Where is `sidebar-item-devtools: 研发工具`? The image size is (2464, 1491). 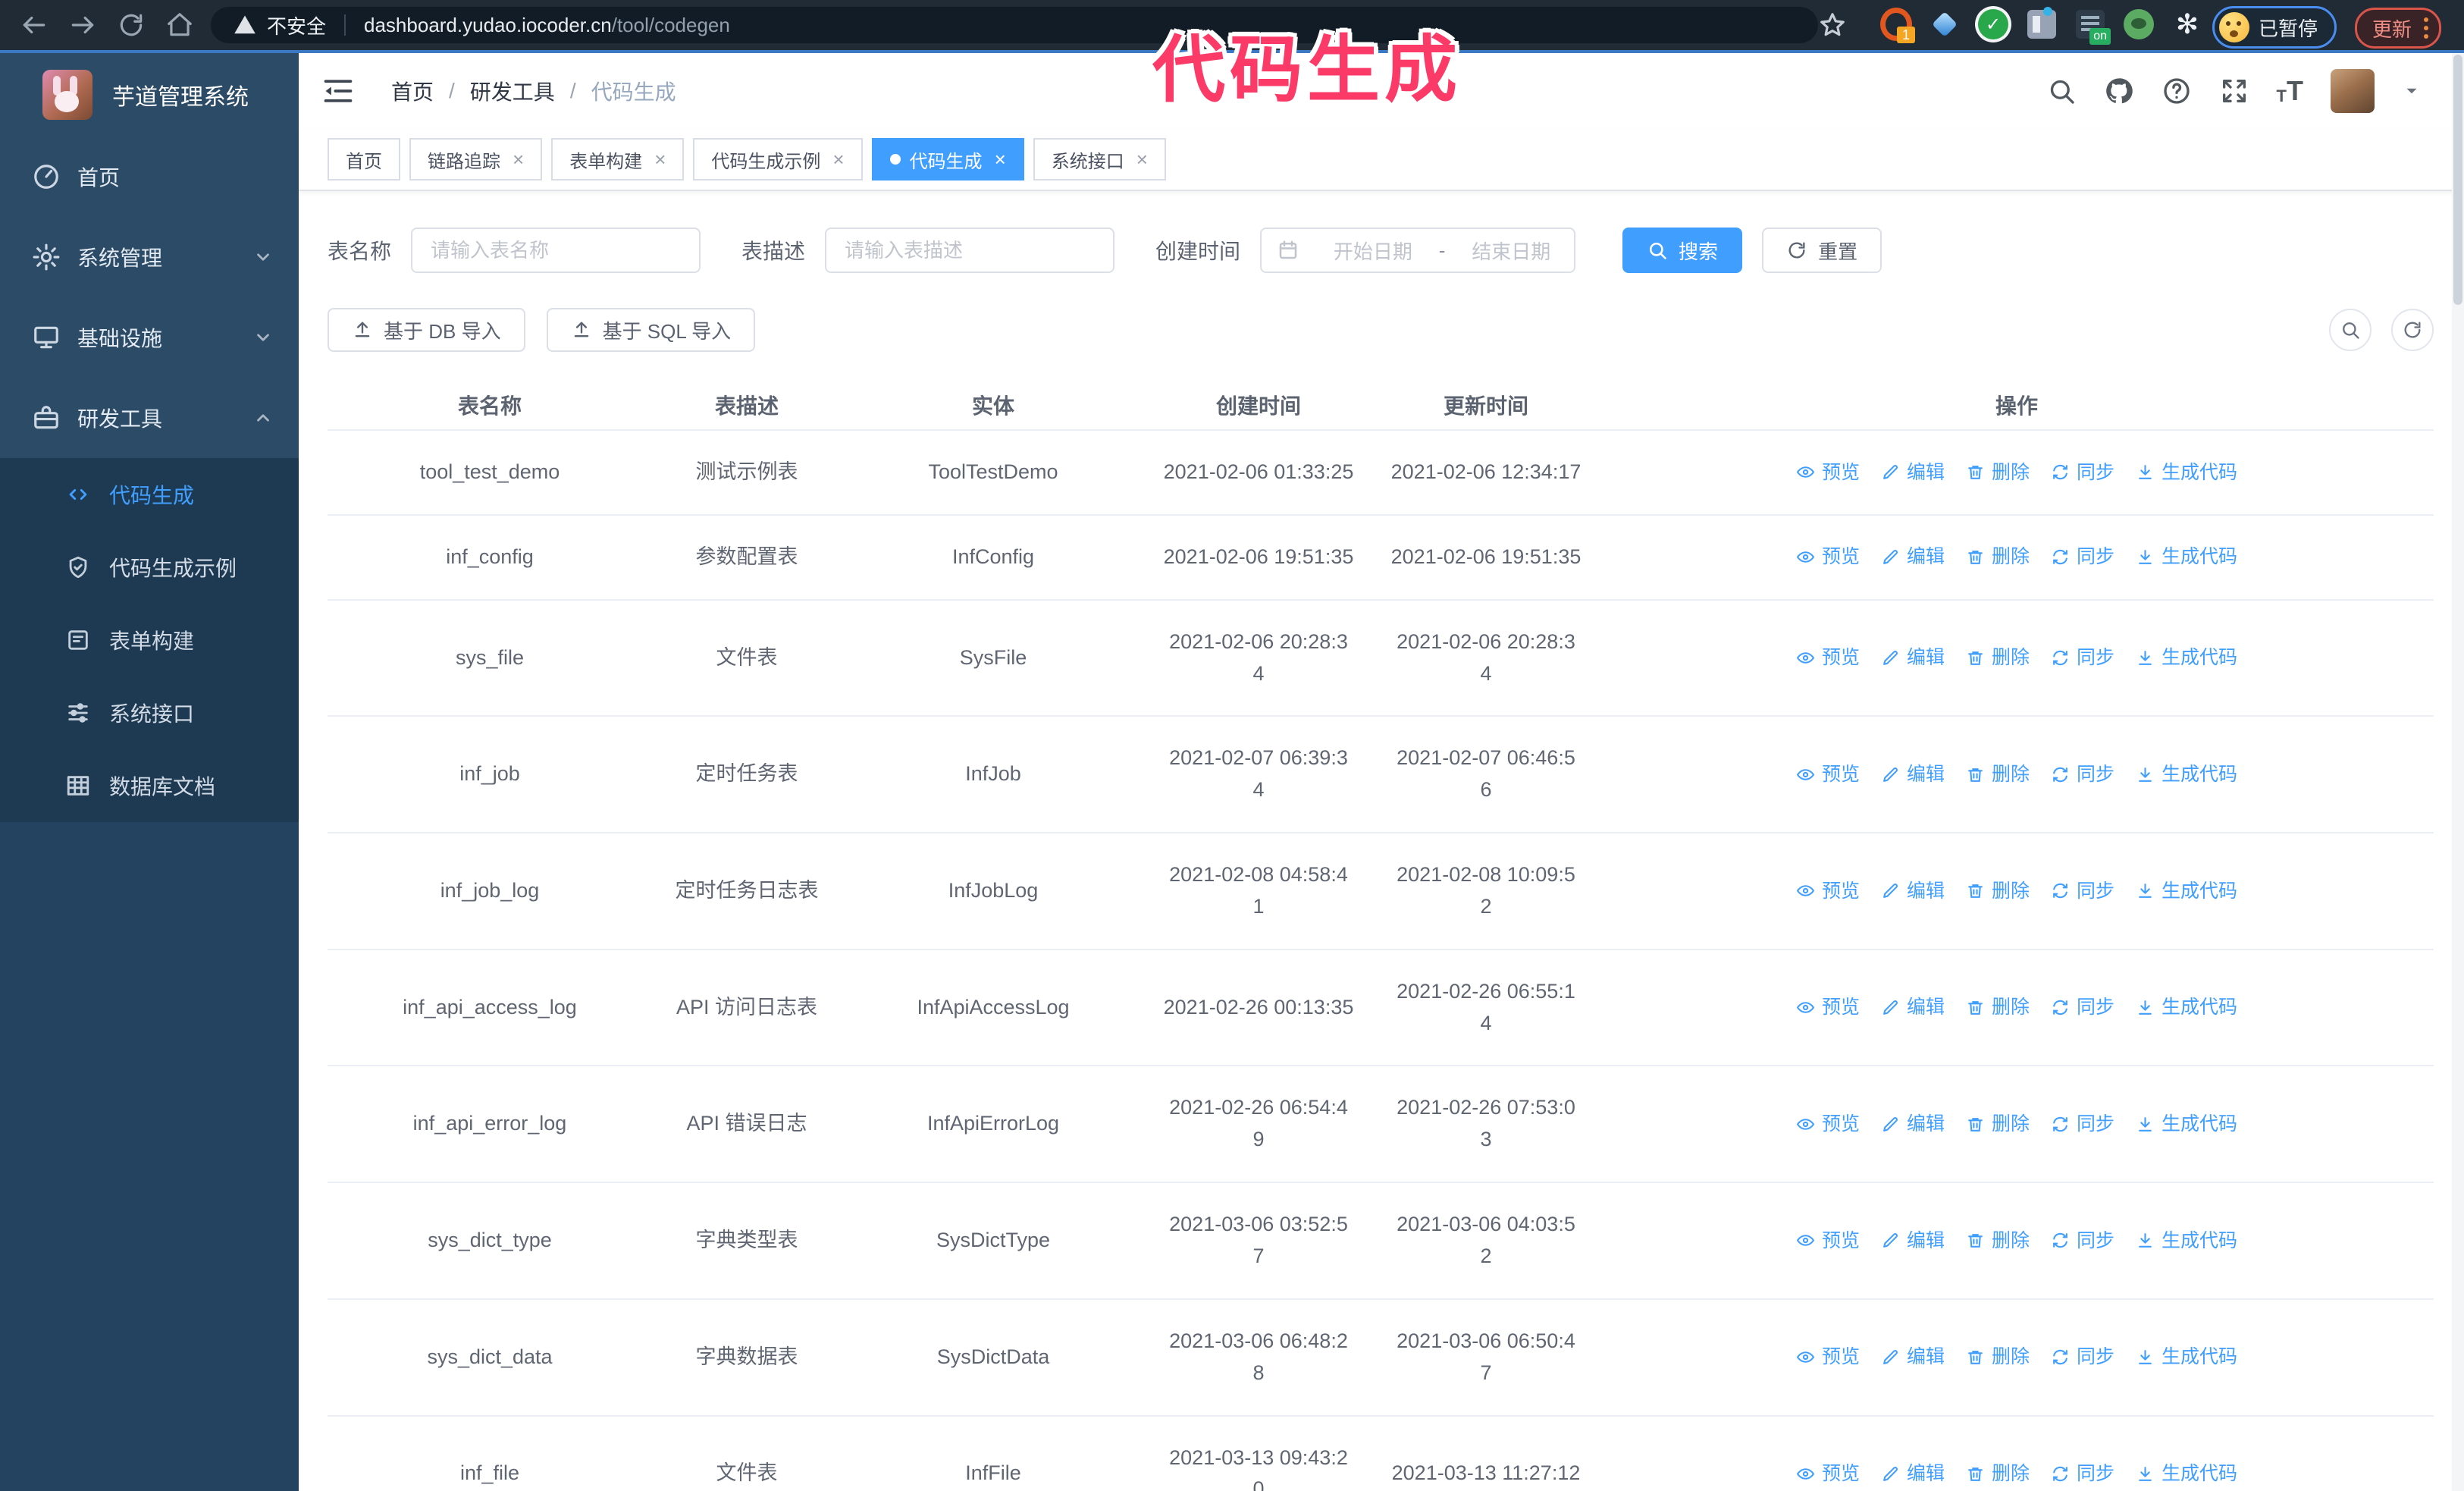
sidebar-item-devtools: 研发工具 is located at coordinates (150, 418).